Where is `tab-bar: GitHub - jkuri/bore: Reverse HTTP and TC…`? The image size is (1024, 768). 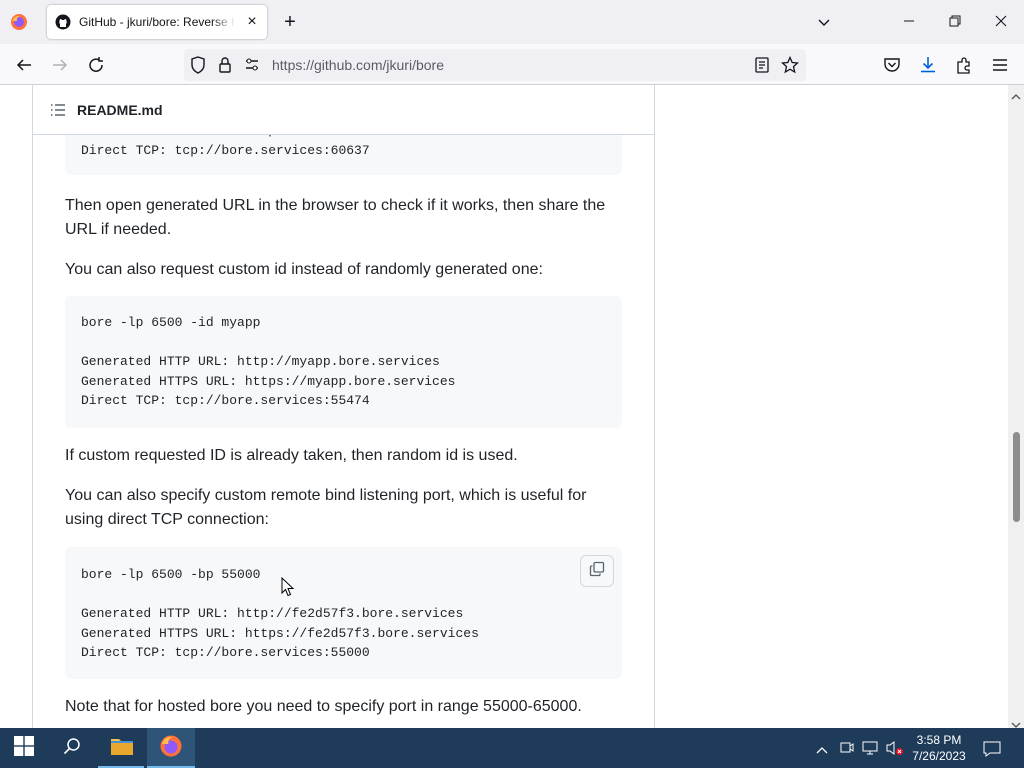 tab-bar: GitHub - jkuri/bore: Reverse HTTP and TC… is located at coordinates (512, 22).